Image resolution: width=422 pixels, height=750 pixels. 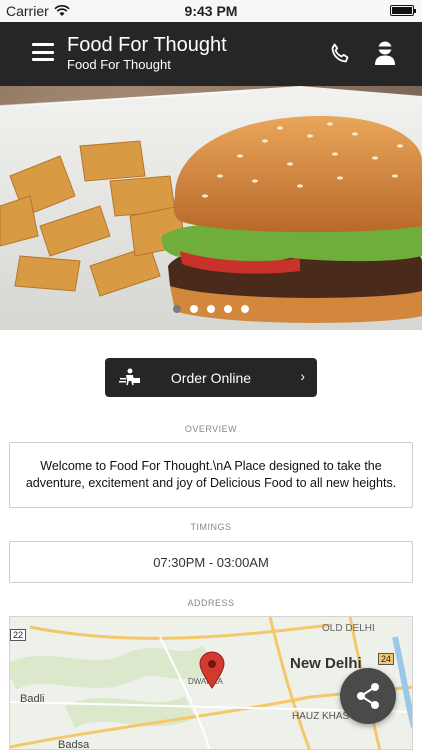 What do you see at coordinates (43, 52) in the screenshot?
I see `menu-icon` at bounding box center [43, 52].